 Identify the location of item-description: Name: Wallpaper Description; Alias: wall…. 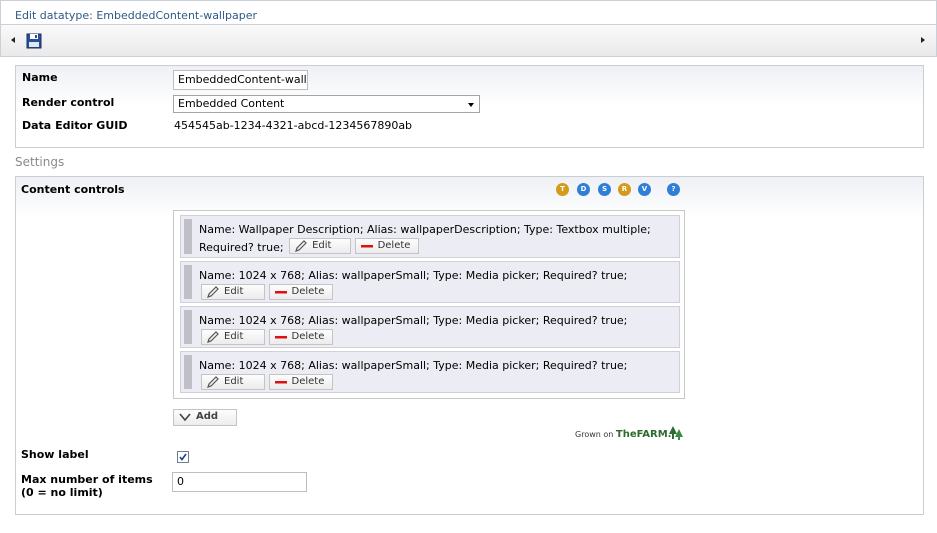
(425, 238).